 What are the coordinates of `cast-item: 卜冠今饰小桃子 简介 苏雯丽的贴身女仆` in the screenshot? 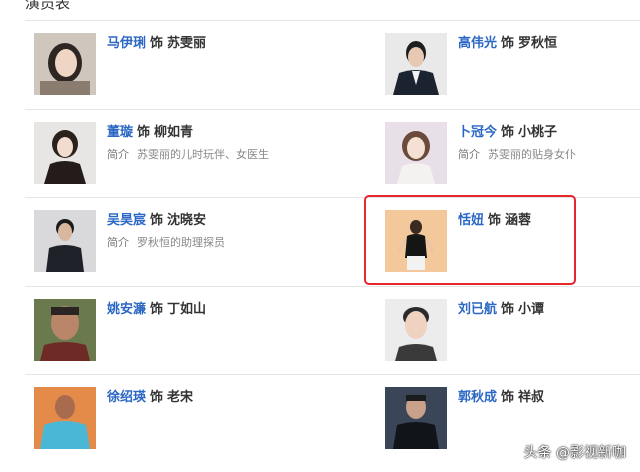 It's located at (512, 153).